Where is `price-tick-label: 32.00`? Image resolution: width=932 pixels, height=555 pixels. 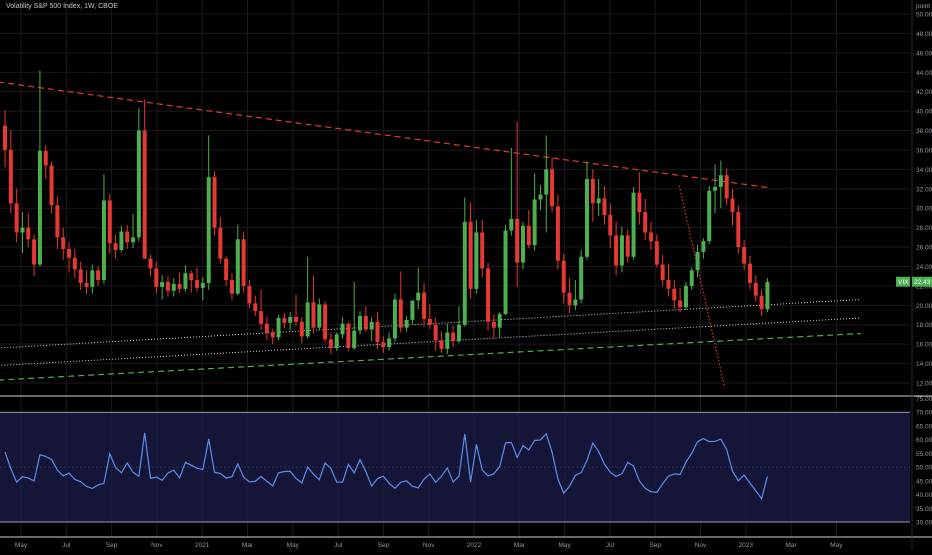 price-tick-label: 32.00 is located at coordinates (924, 189).